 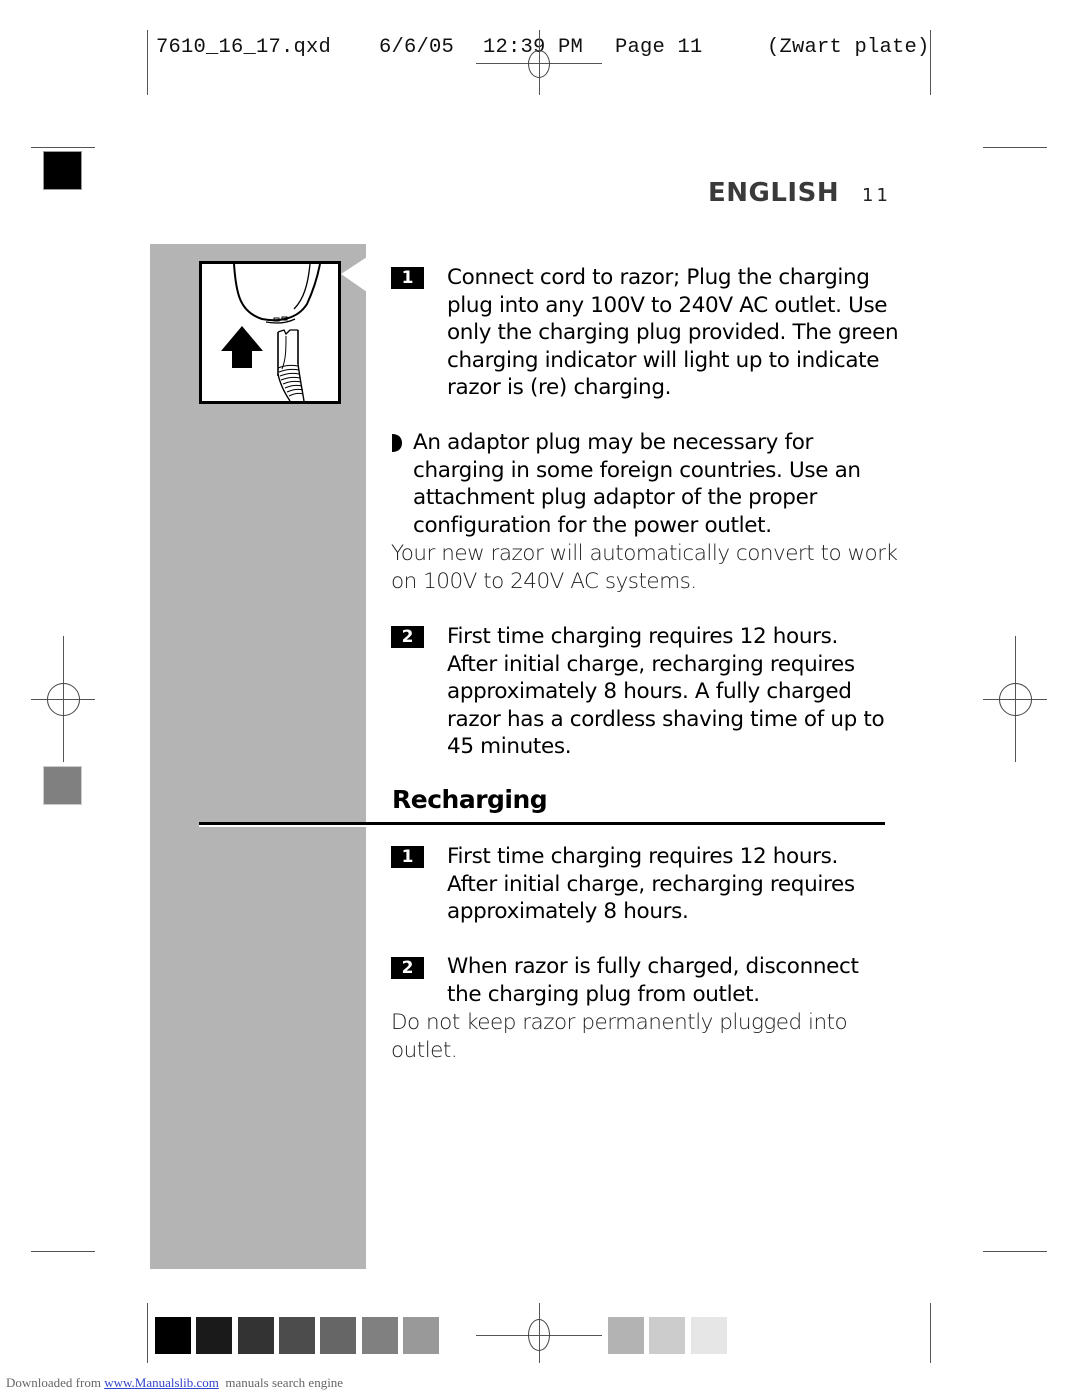 I want to click on footer-prefix: Downloaded from, so click(x=55, y=1382).